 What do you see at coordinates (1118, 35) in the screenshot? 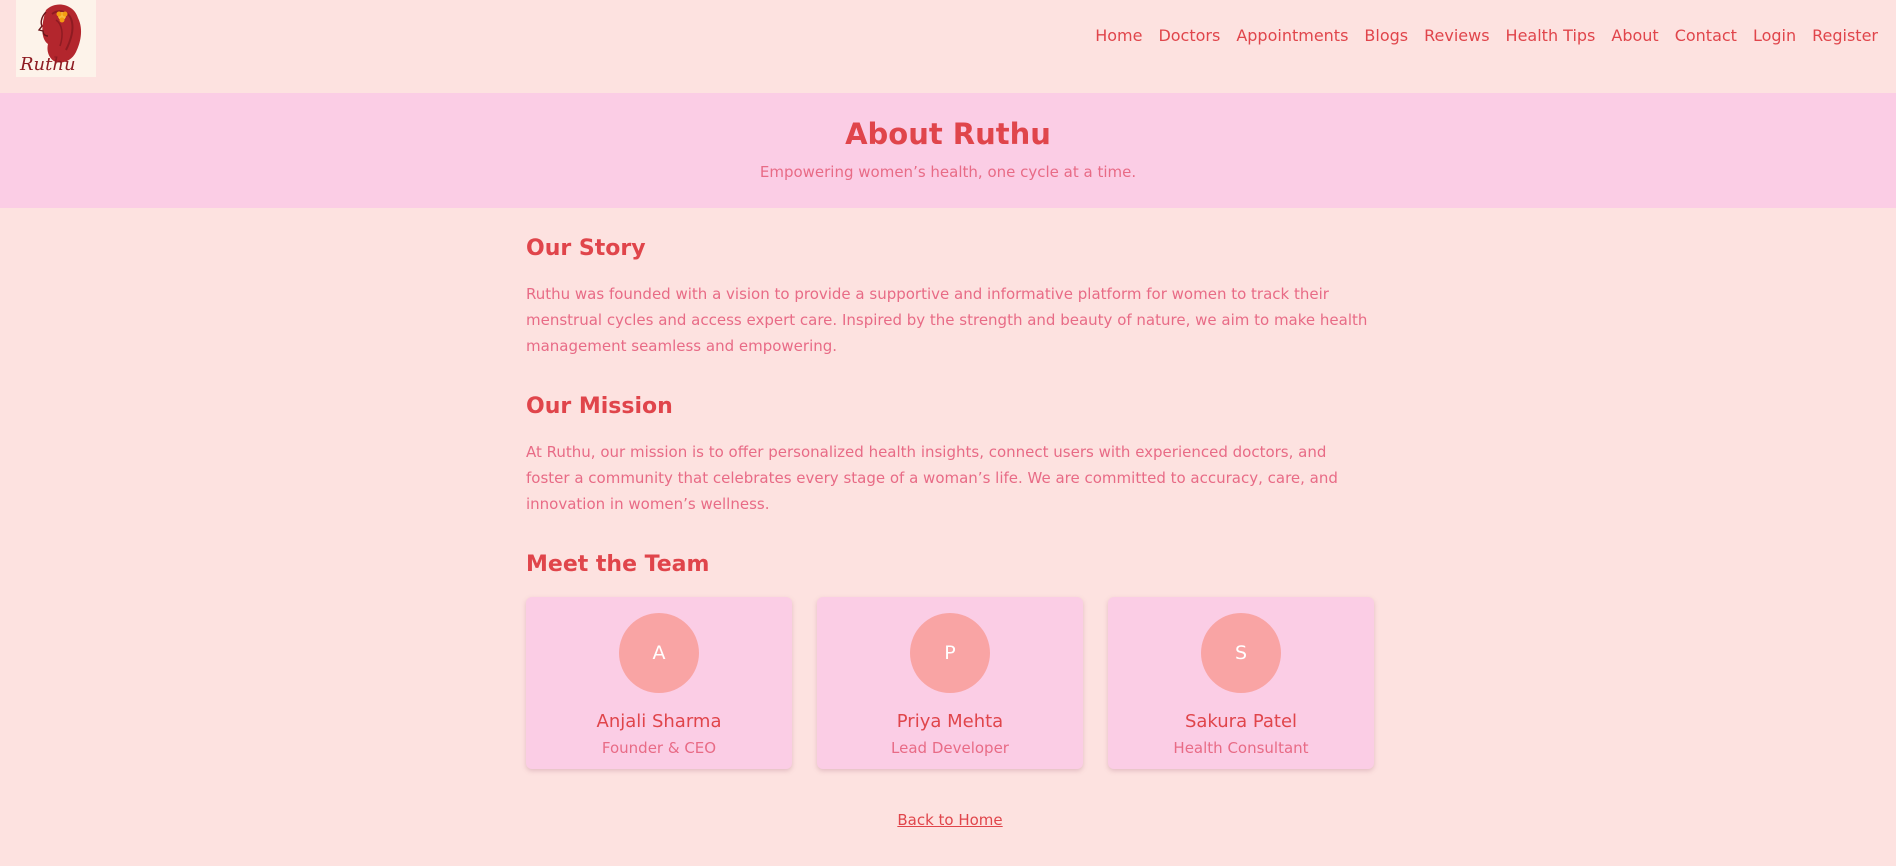
I see `nav-home: Home` at bounding box center [1118, 35].